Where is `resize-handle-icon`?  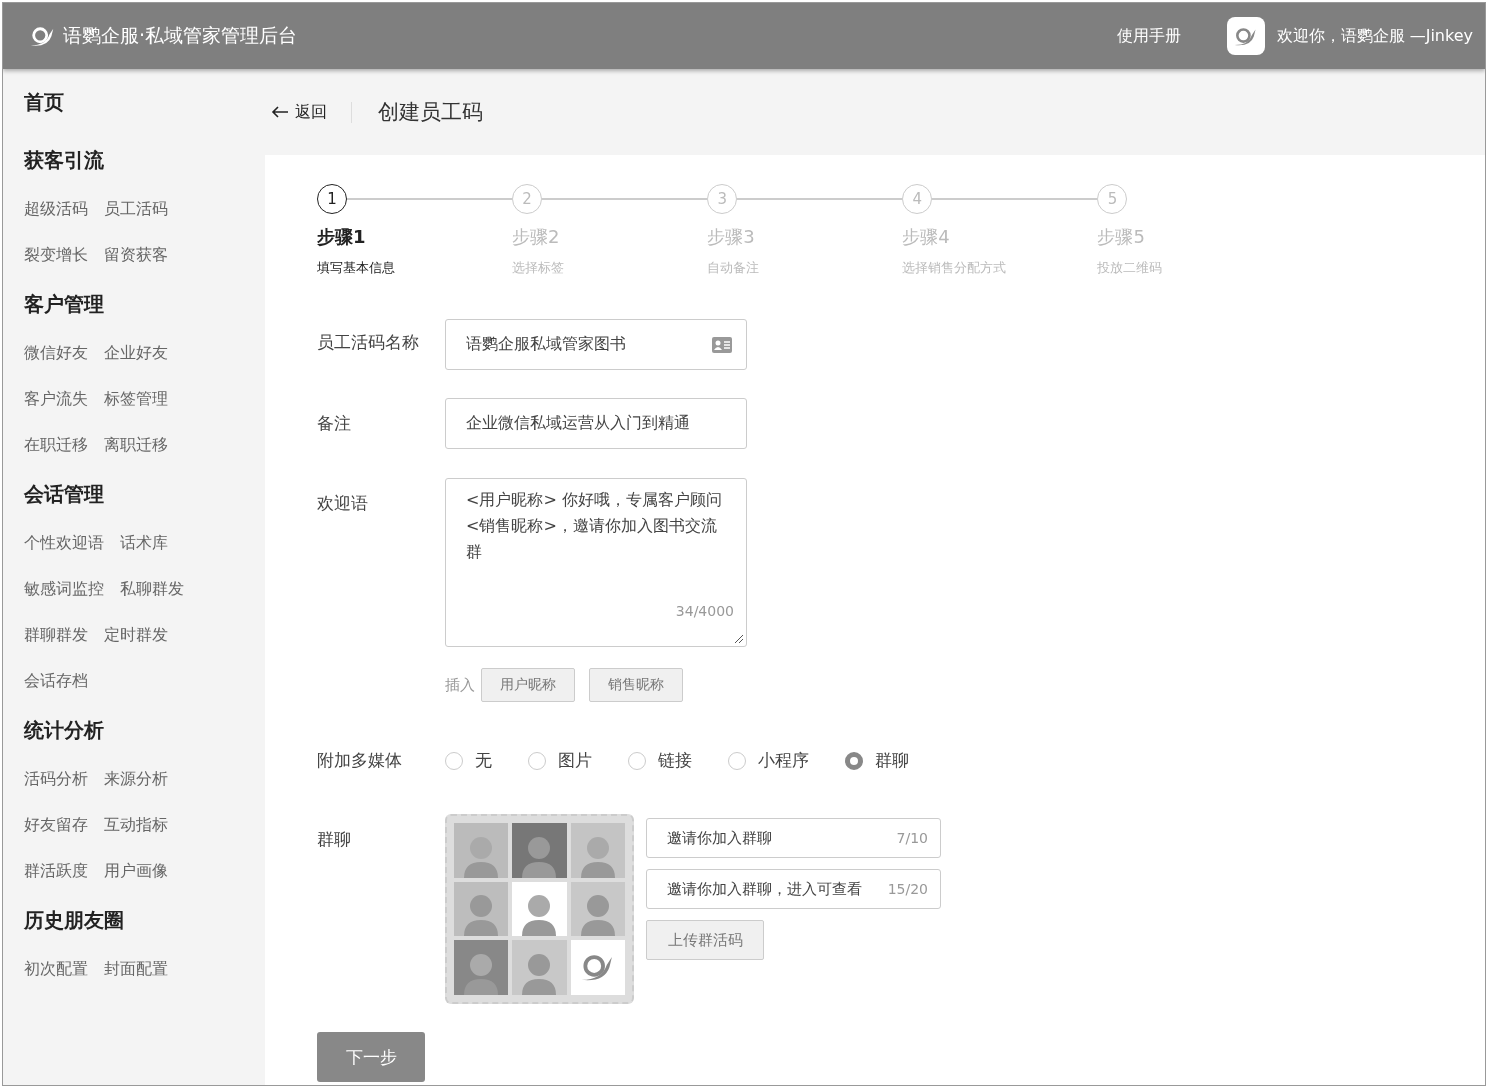 resize-handle-icon is located at coordinates (739, 639).